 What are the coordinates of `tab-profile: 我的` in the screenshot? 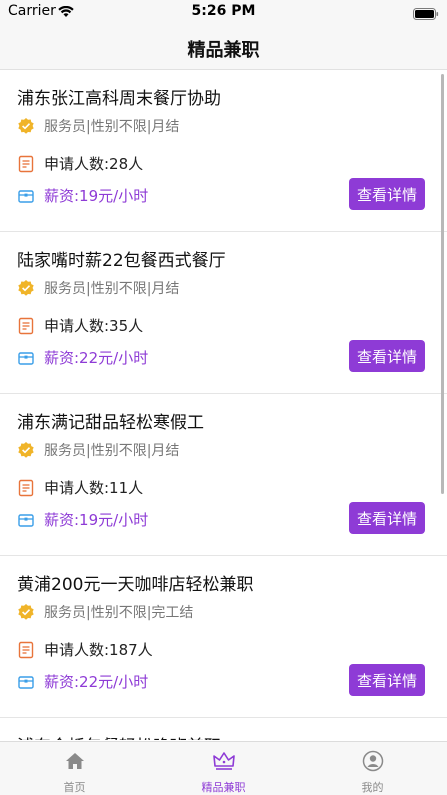 It's located at (372, 768).